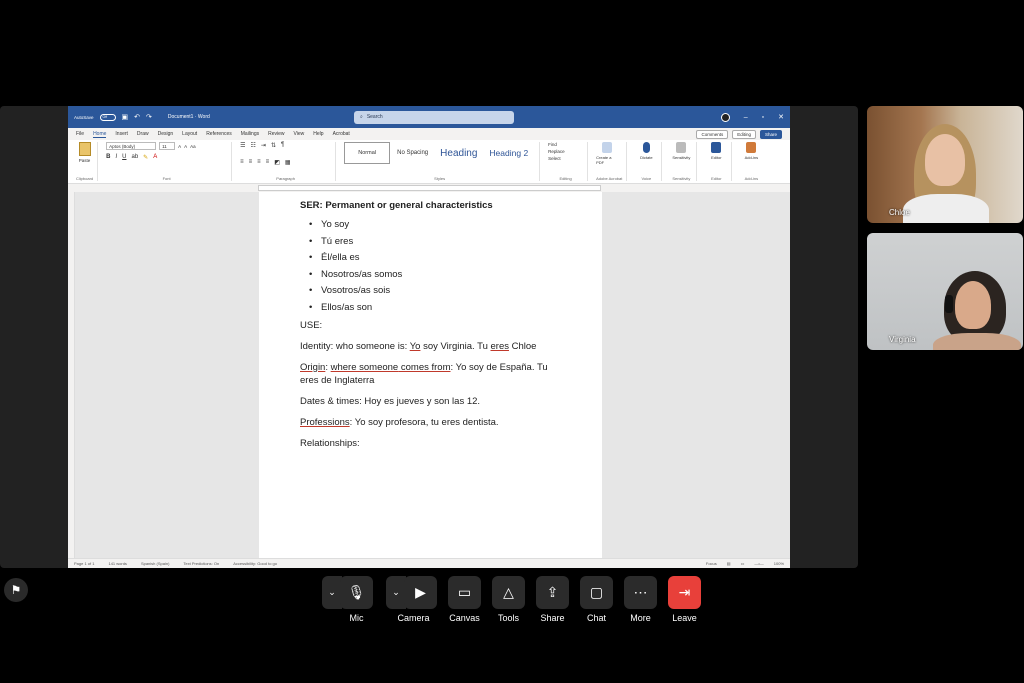  I want to click on highlight-icon: ✎, so click(145, 157).